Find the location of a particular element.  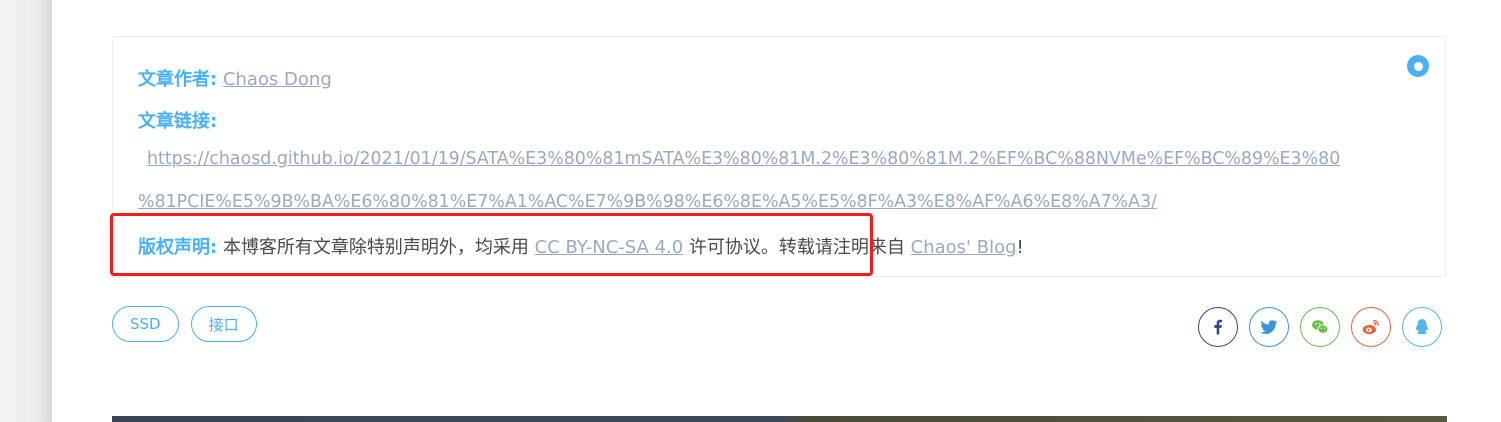

copyright-author-label: 文章作者: is located at coordinates (178, 79).